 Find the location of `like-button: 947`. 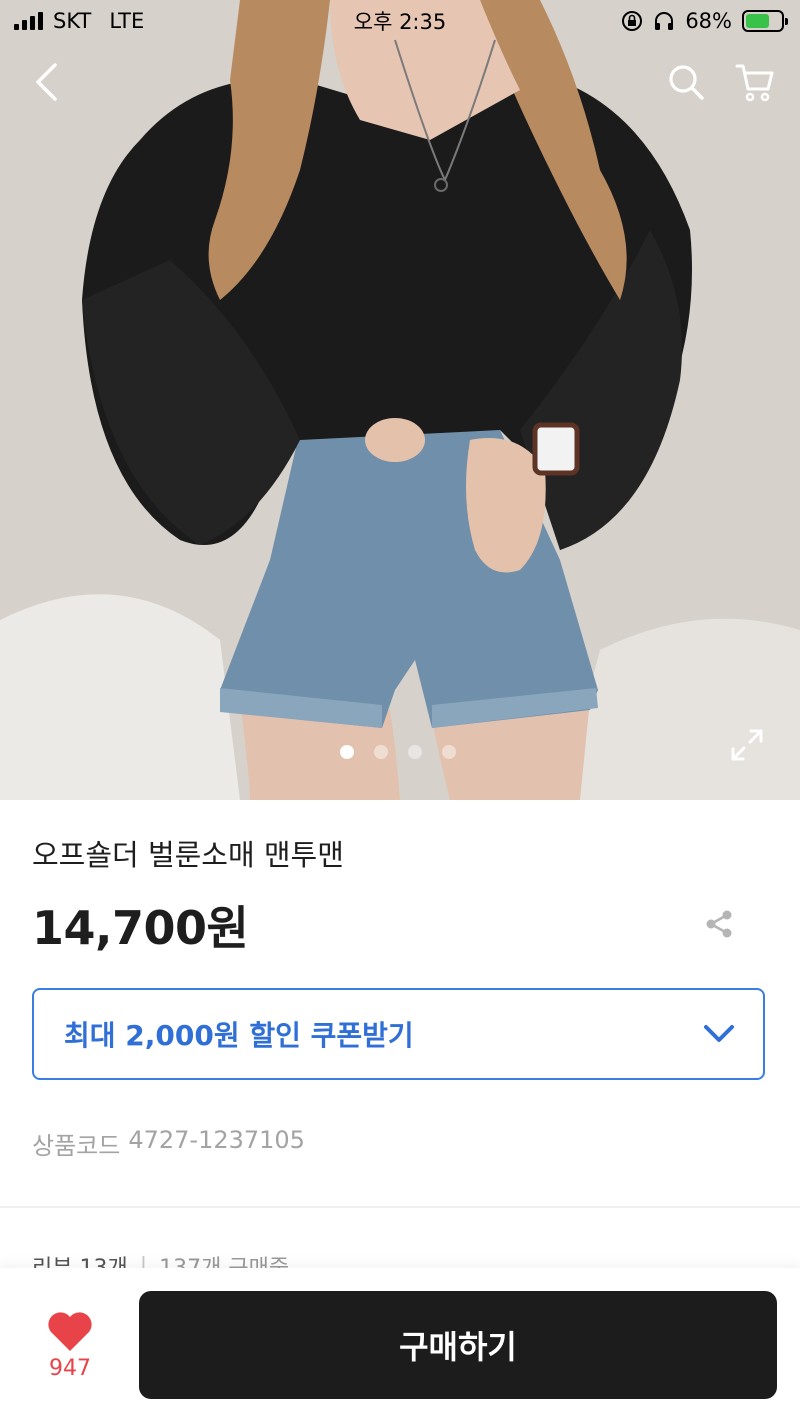

like-button: 947 is located at coordinates (70, 1350).